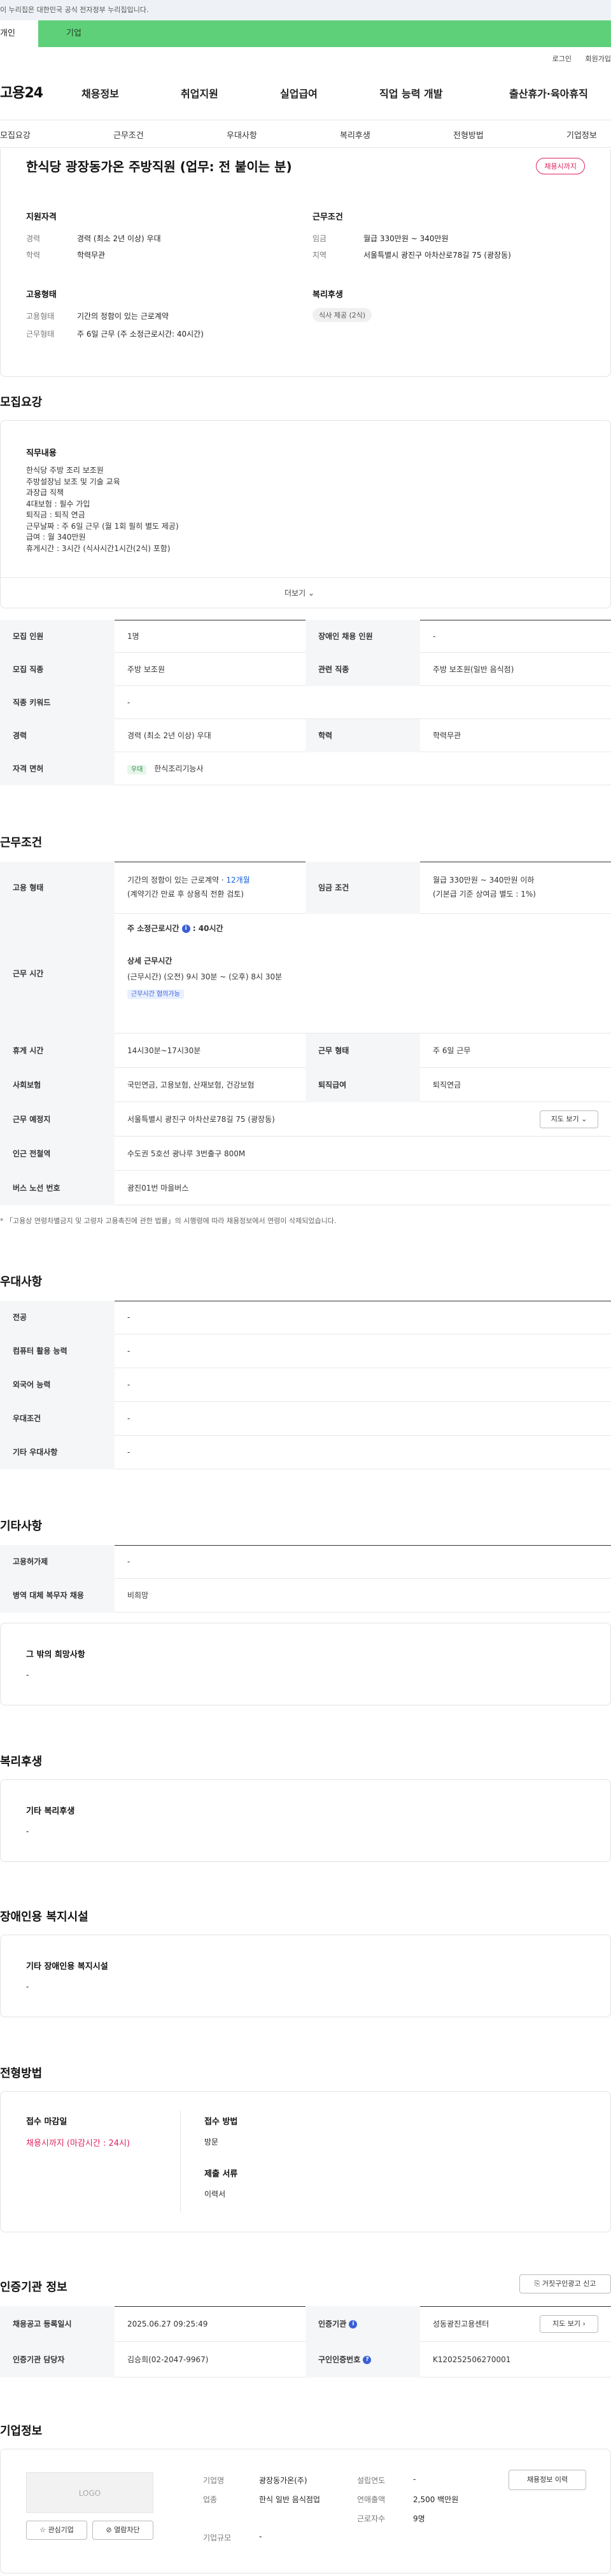 The height and width of the screenshot is (2576, 611). I want to click on deadline-label: 접수 마감일, so click(46, 2122).